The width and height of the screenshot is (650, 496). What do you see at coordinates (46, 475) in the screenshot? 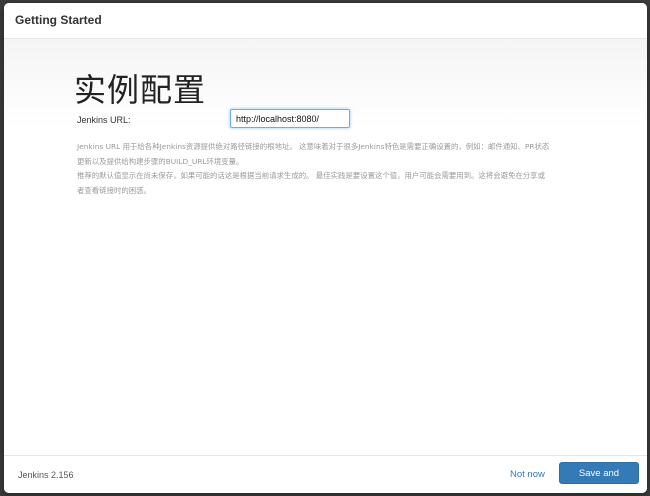
I see `version-label: Jenkins 2.156` at bounding box center [46, 475].